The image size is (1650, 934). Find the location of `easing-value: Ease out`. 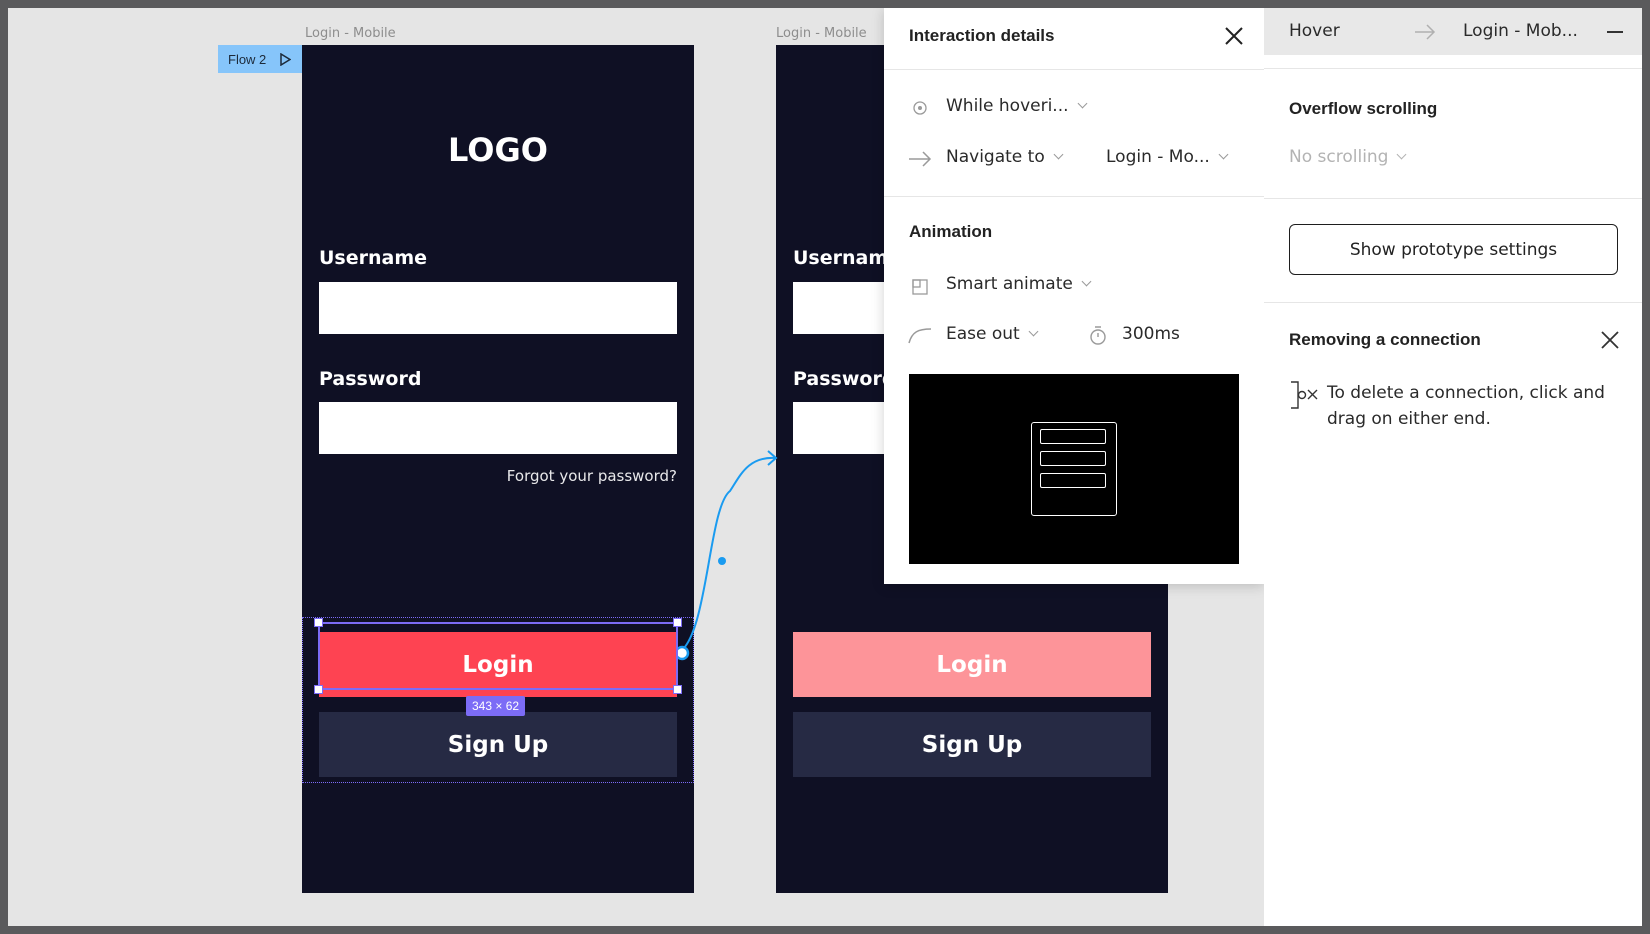

easing-value: Ease out is located at coordinates (983, 334).